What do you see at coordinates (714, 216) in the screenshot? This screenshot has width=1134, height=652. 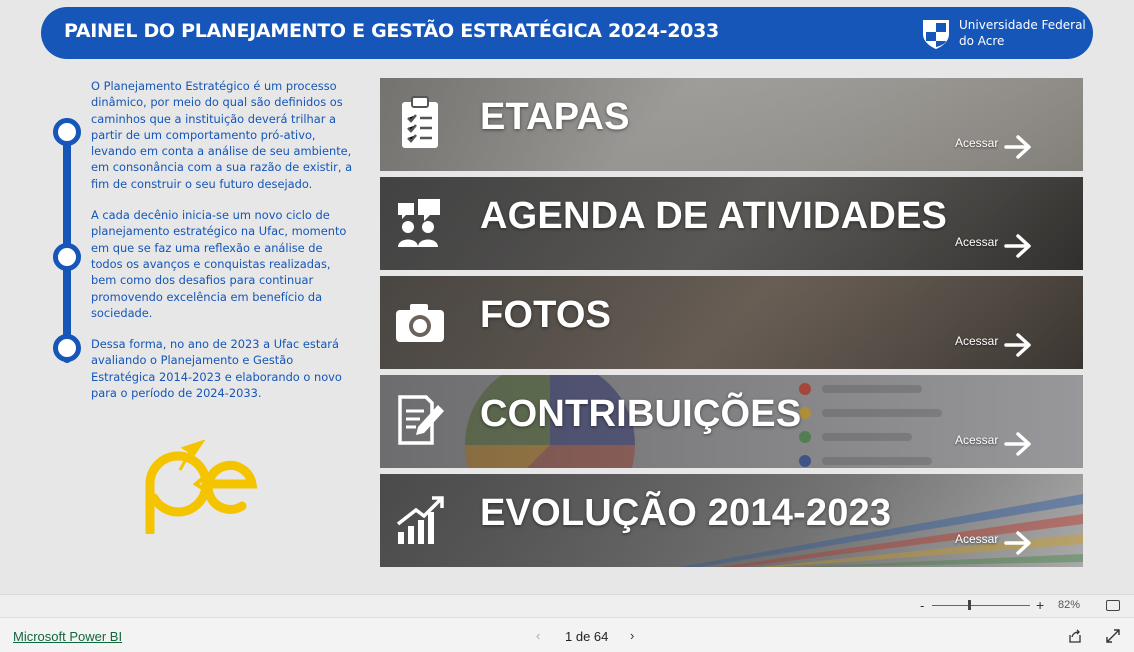 I see `card-title: AGENDA DE ATIVIDADES` at bounding box center [714, 216].